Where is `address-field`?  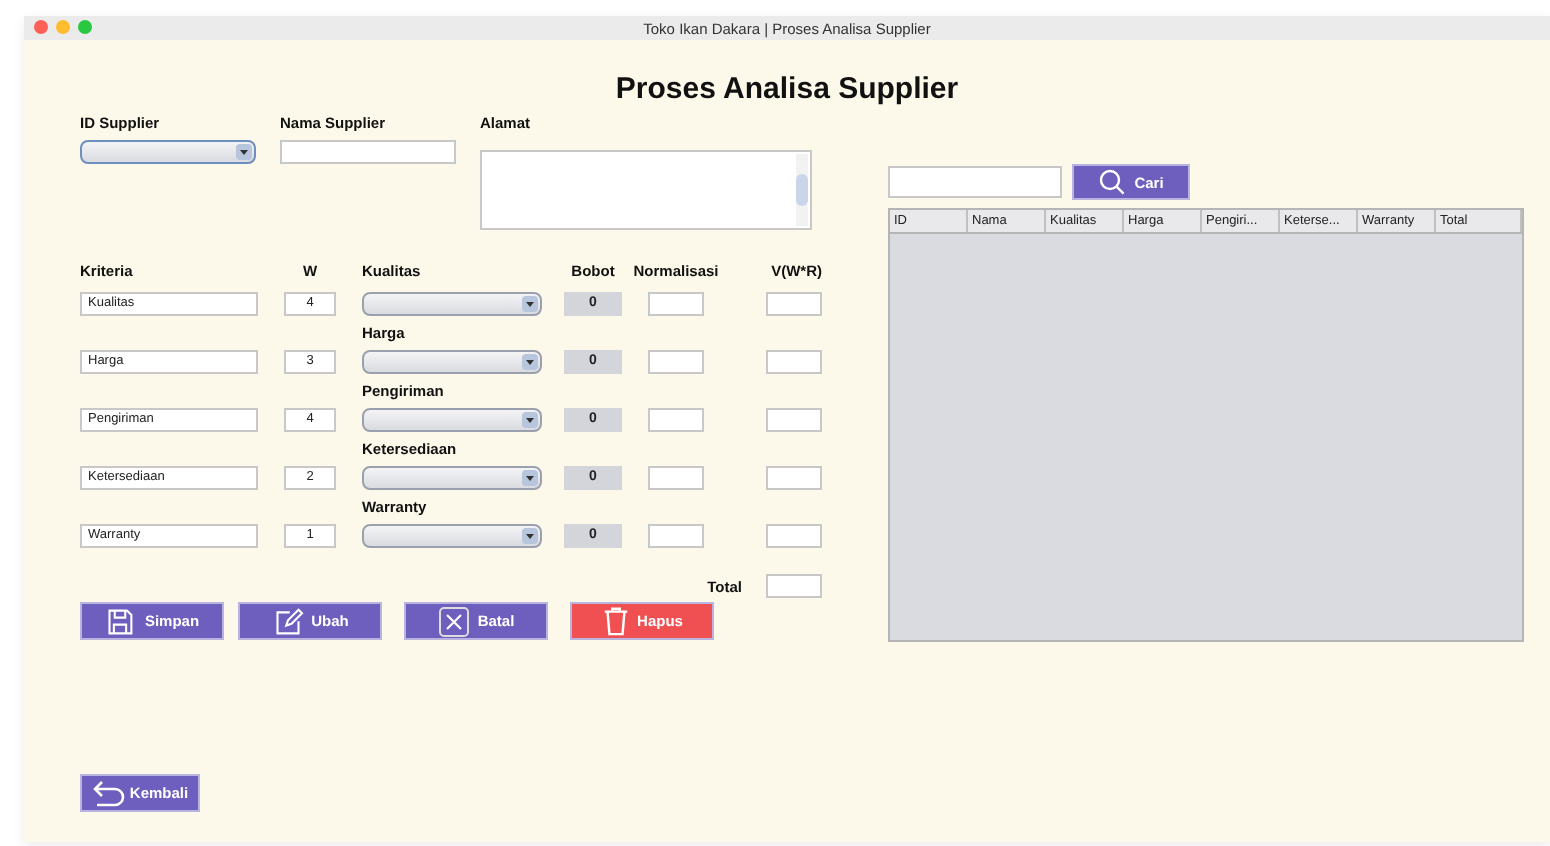 address-field is located at coordinates (646, 190).